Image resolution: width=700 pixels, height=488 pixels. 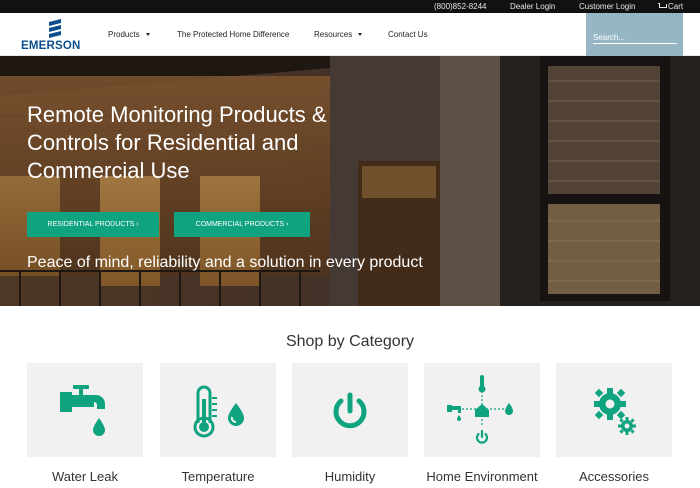 What do you see at coordinates (662, 6) in the screenshot?
I see `cart-icon` at bounding box center [662, 6].